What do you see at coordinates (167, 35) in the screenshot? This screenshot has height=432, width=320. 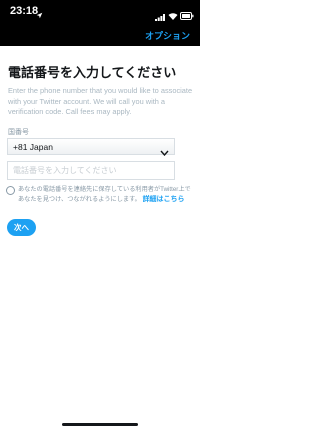 I see `options-button: オプション` at bounding box center [167, 35].